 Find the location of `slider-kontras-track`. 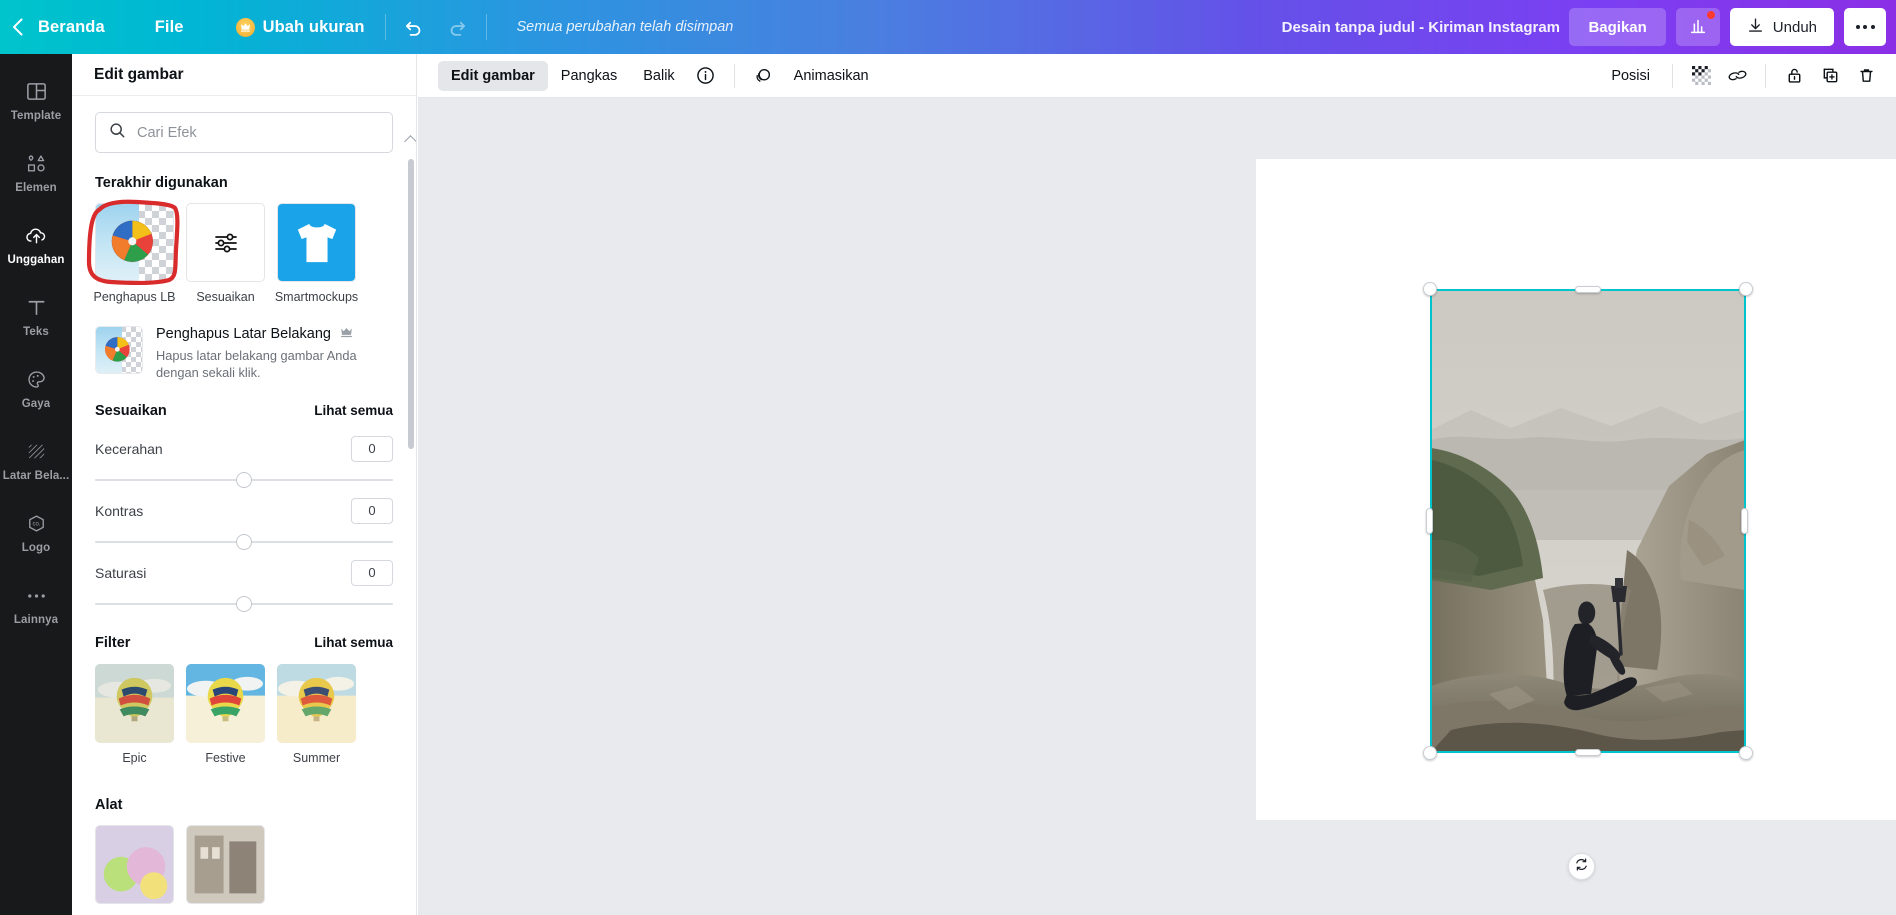

slider-kontras-track is located at coordinates (244, 542).